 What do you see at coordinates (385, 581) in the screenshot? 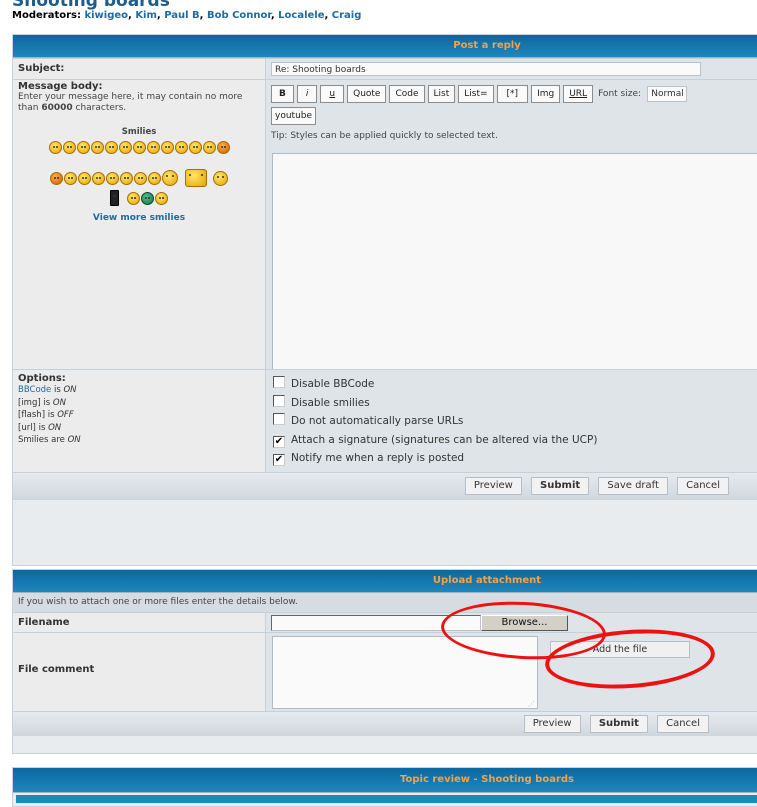
I see `upload-attachment-header: Upload attachment` at bounding box center [385, 581].